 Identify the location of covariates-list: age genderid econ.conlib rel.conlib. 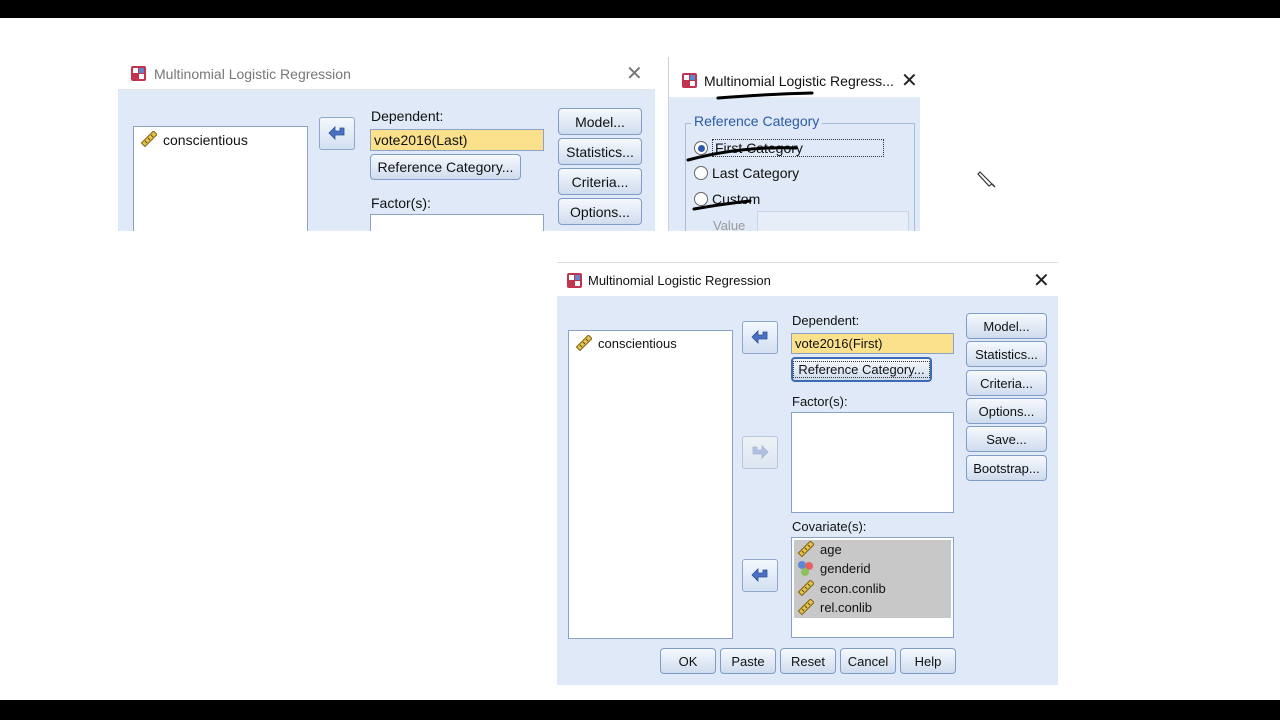
(872, 587).